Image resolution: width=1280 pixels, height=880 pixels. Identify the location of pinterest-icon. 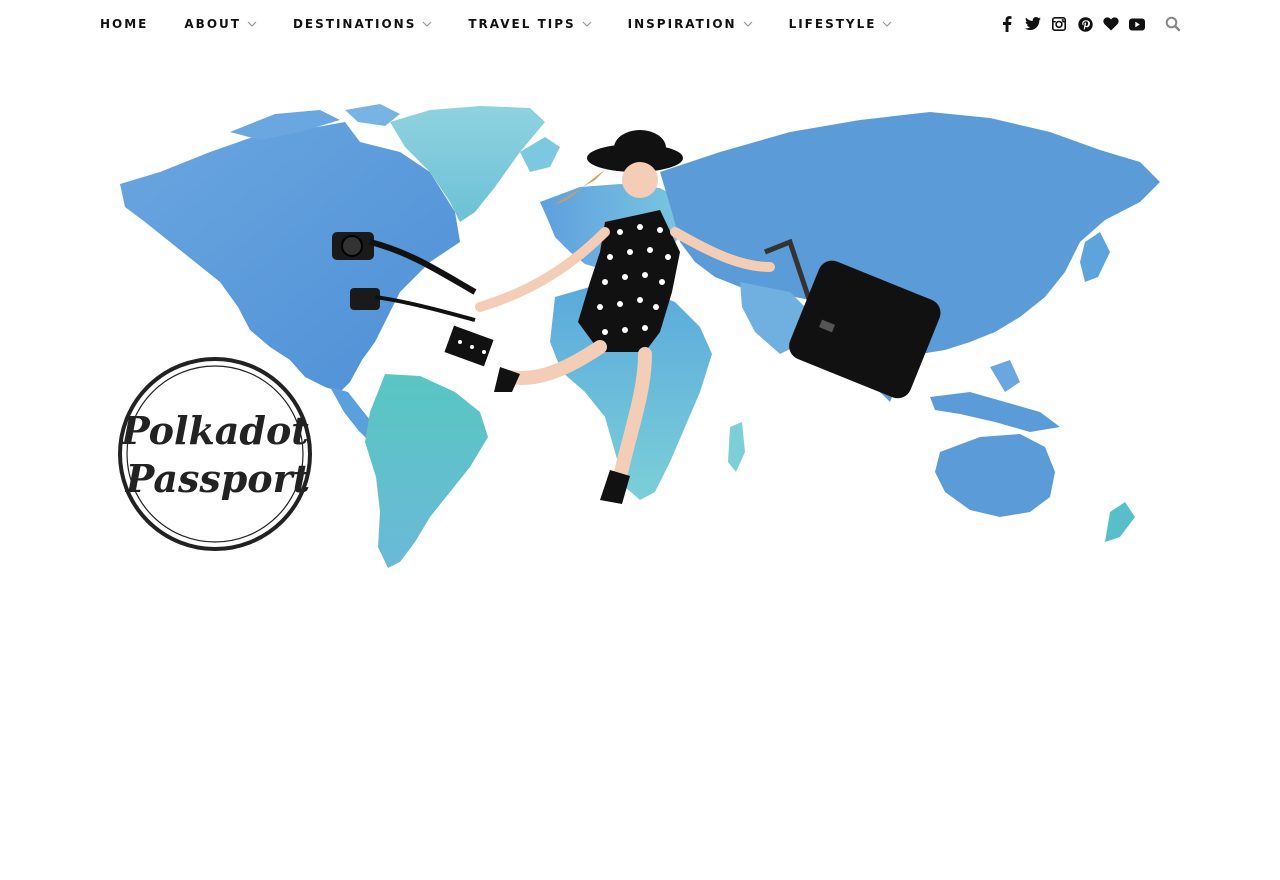
(1085, 24).